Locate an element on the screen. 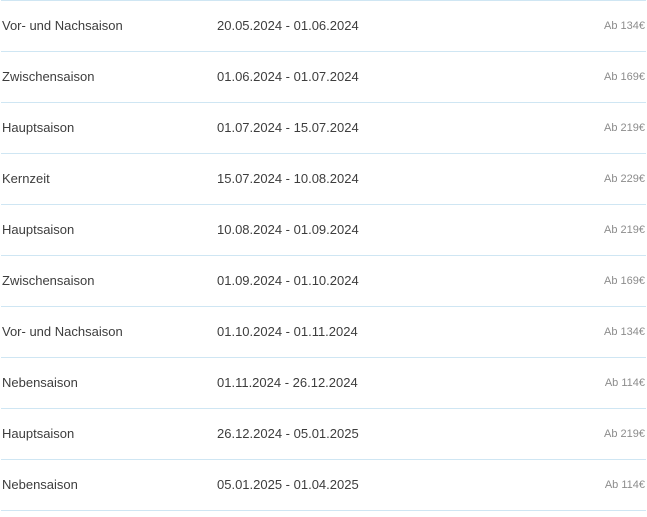 This screenshot has height=517, width=647. season-dates: 01.11.2024 - 26.12.2024 is located at coordinates (287, 382).